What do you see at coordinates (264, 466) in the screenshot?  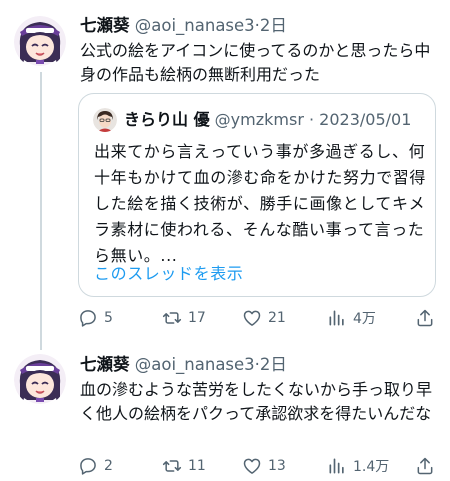 I see `like-button: 13` at bounding box center [264, 466].